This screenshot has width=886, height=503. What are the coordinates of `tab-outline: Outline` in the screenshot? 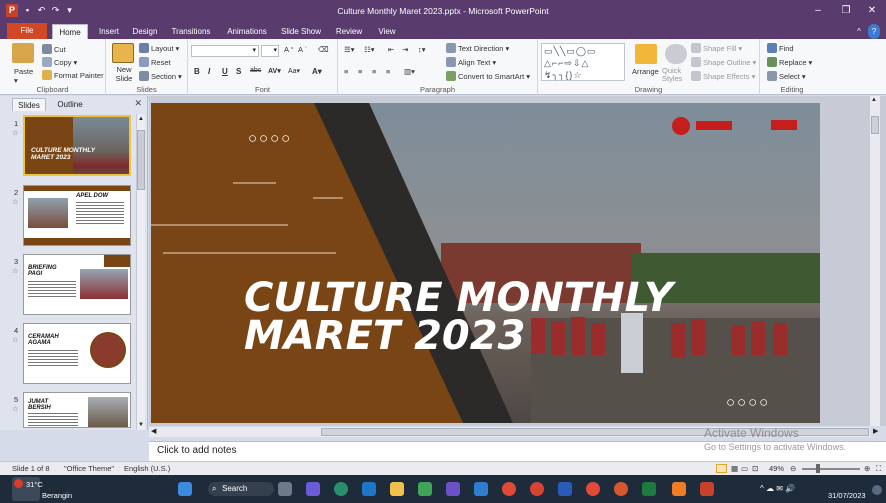 It's located at (70, 104).